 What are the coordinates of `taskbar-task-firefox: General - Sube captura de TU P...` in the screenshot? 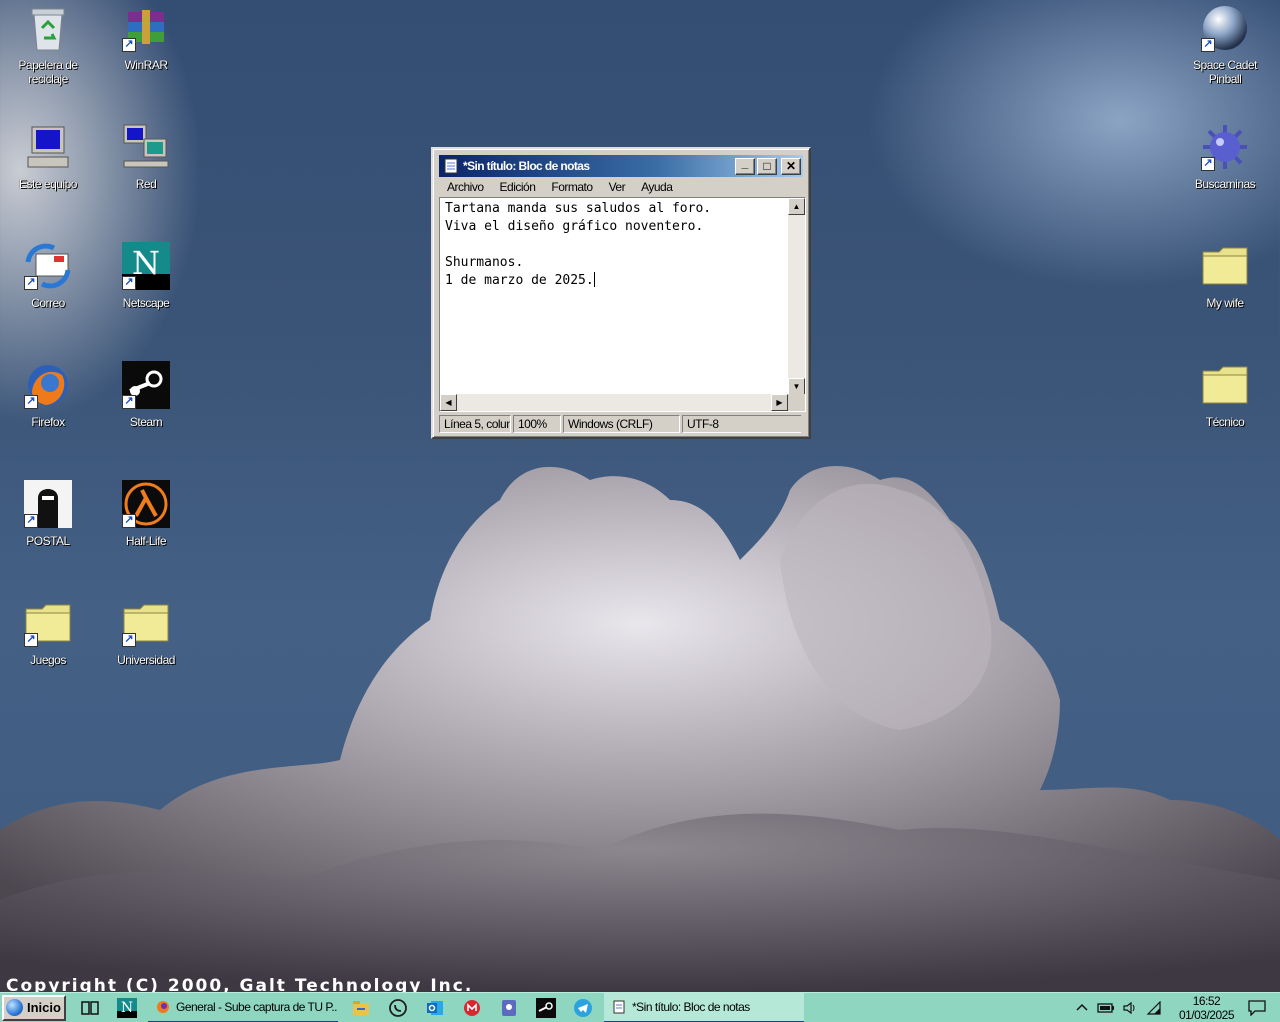 It's located at (243, 1007).